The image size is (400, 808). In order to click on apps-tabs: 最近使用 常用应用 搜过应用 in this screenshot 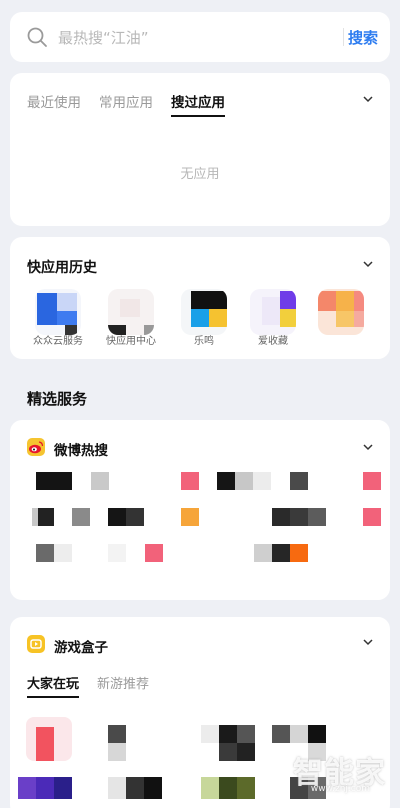, I will do `click(126, 104)`.